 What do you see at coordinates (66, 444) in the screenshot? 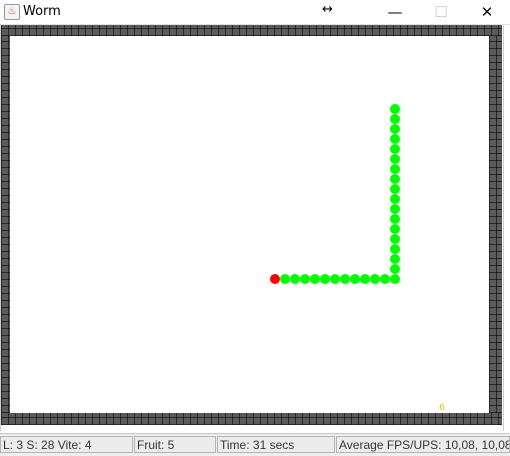
I see `level-score-lives-field: L: 3 S: 28 Vite: 4` at bounding box center [66, 444].